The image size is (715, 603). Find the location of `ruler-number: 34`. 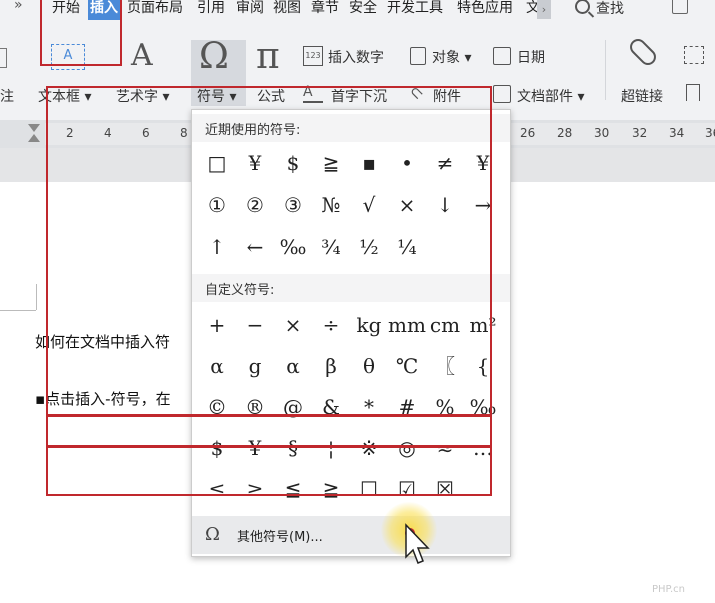

ruler-number: 34 is located at coordinates (677, 133).